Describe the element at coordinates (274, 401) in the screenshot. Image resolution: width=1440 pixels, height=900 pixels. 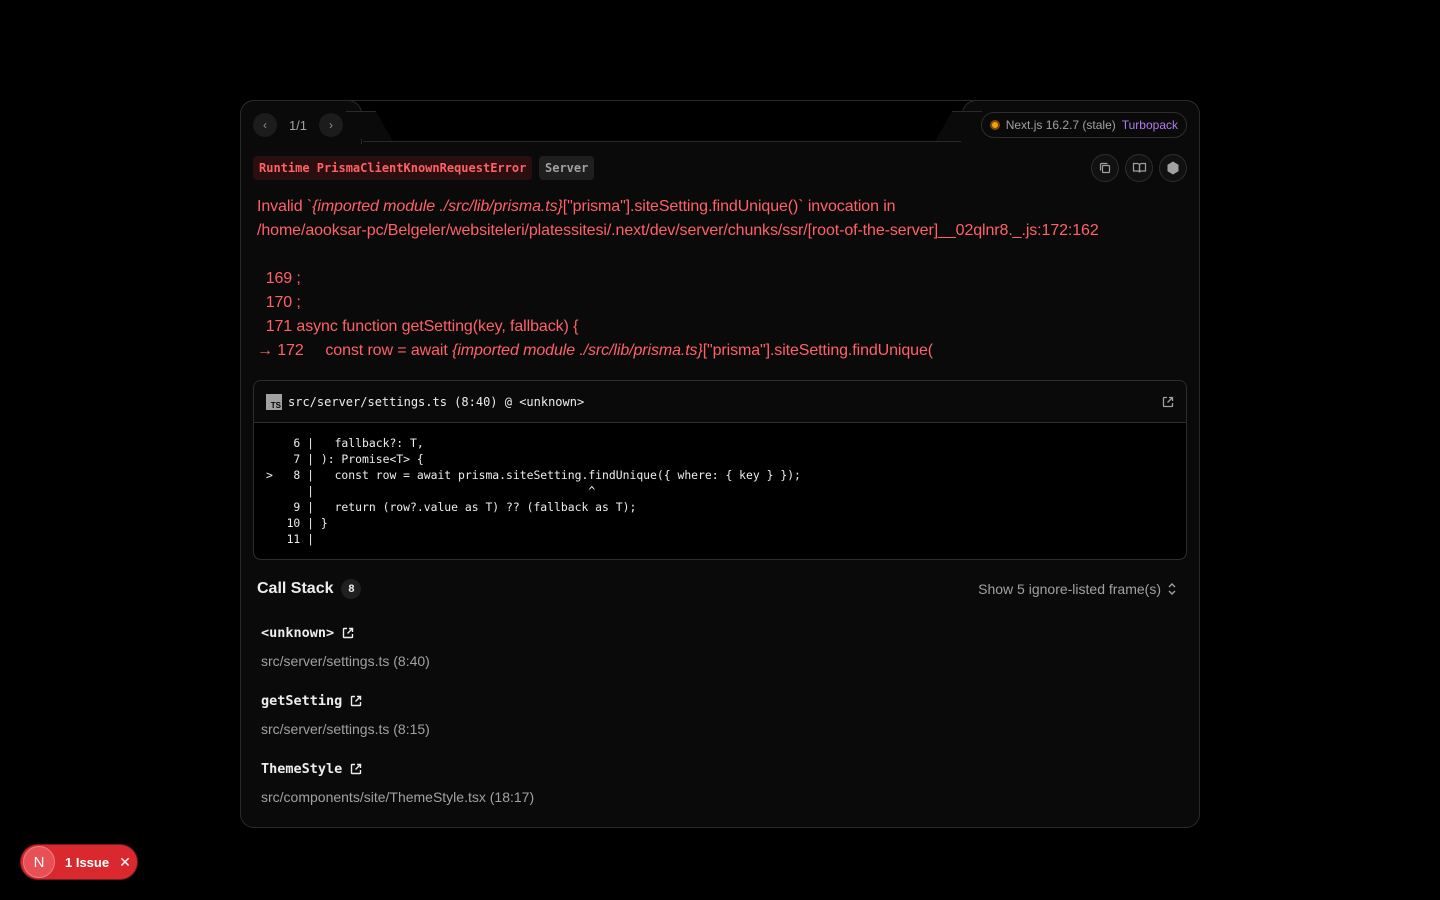
I see `typescript-file-icon: TS` at that location.